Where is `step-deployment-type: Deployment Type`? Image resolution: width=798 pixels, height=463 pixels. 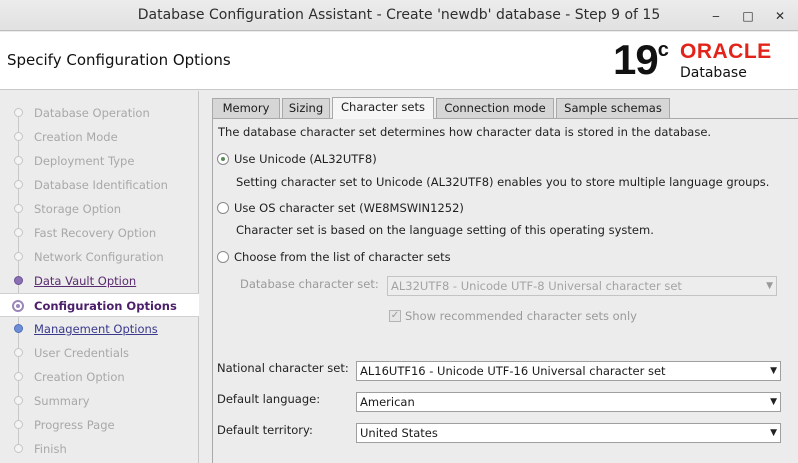 step-deployment-type: Deployment Type is located at coordinates (99, 161).